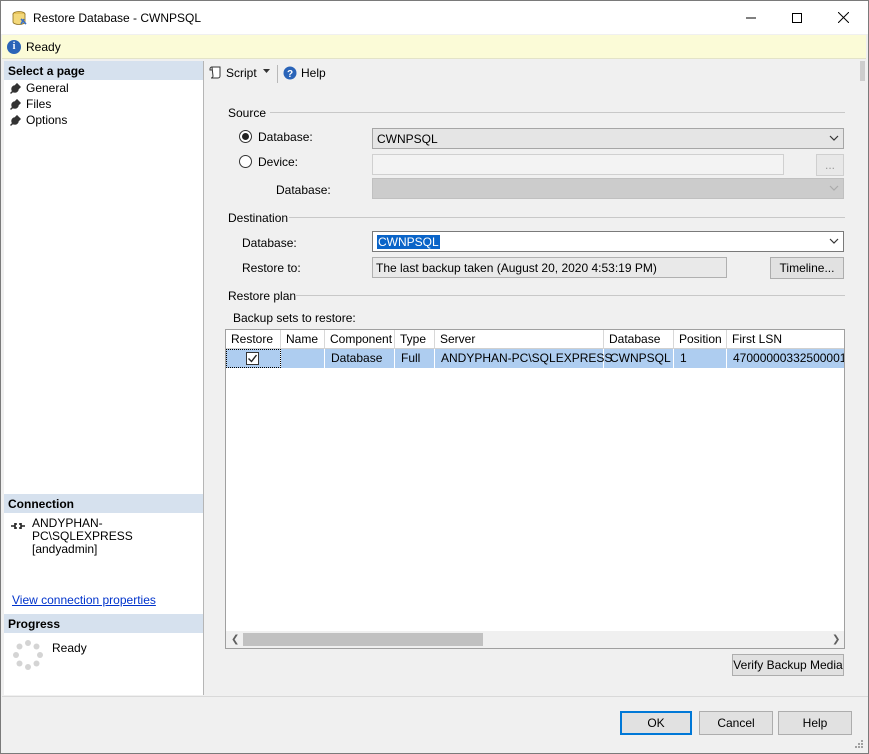 The image size is (869, 754). I want to click on restore-plan-group-label: Restore plan, so click(262, 296).